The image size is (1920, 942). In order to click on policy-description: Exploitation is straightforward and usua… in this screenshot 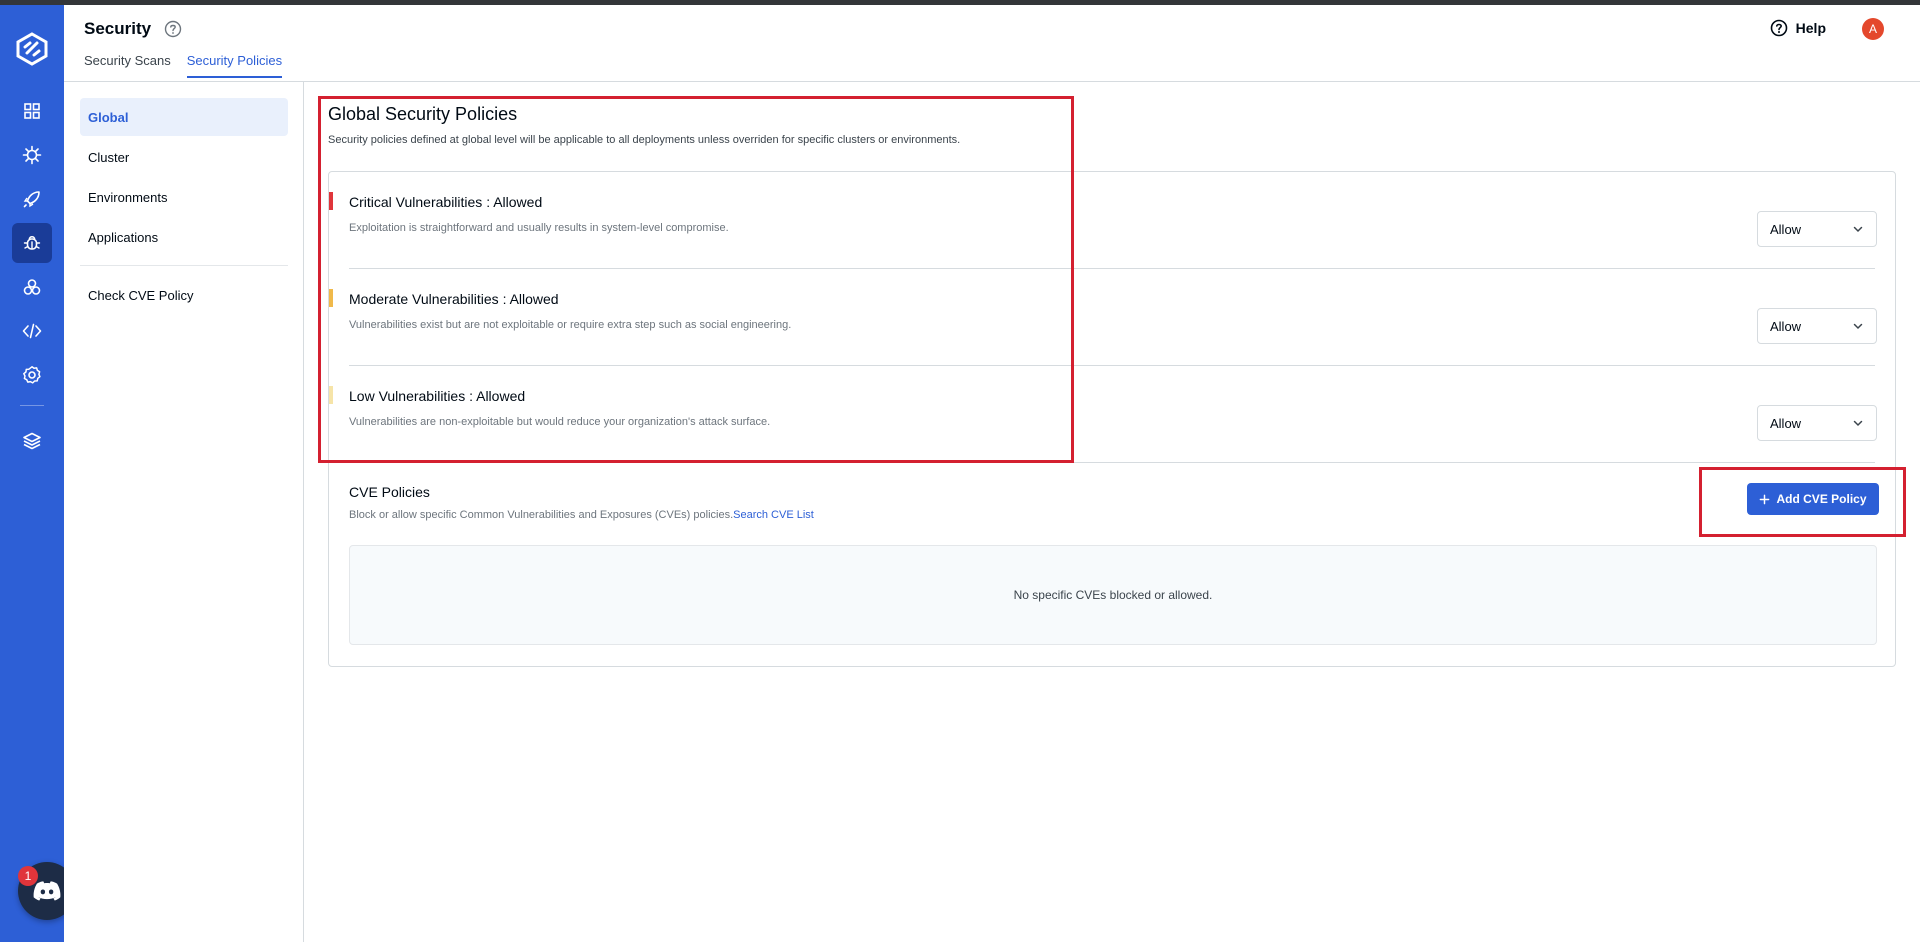, I will do `click(539, 228)`.